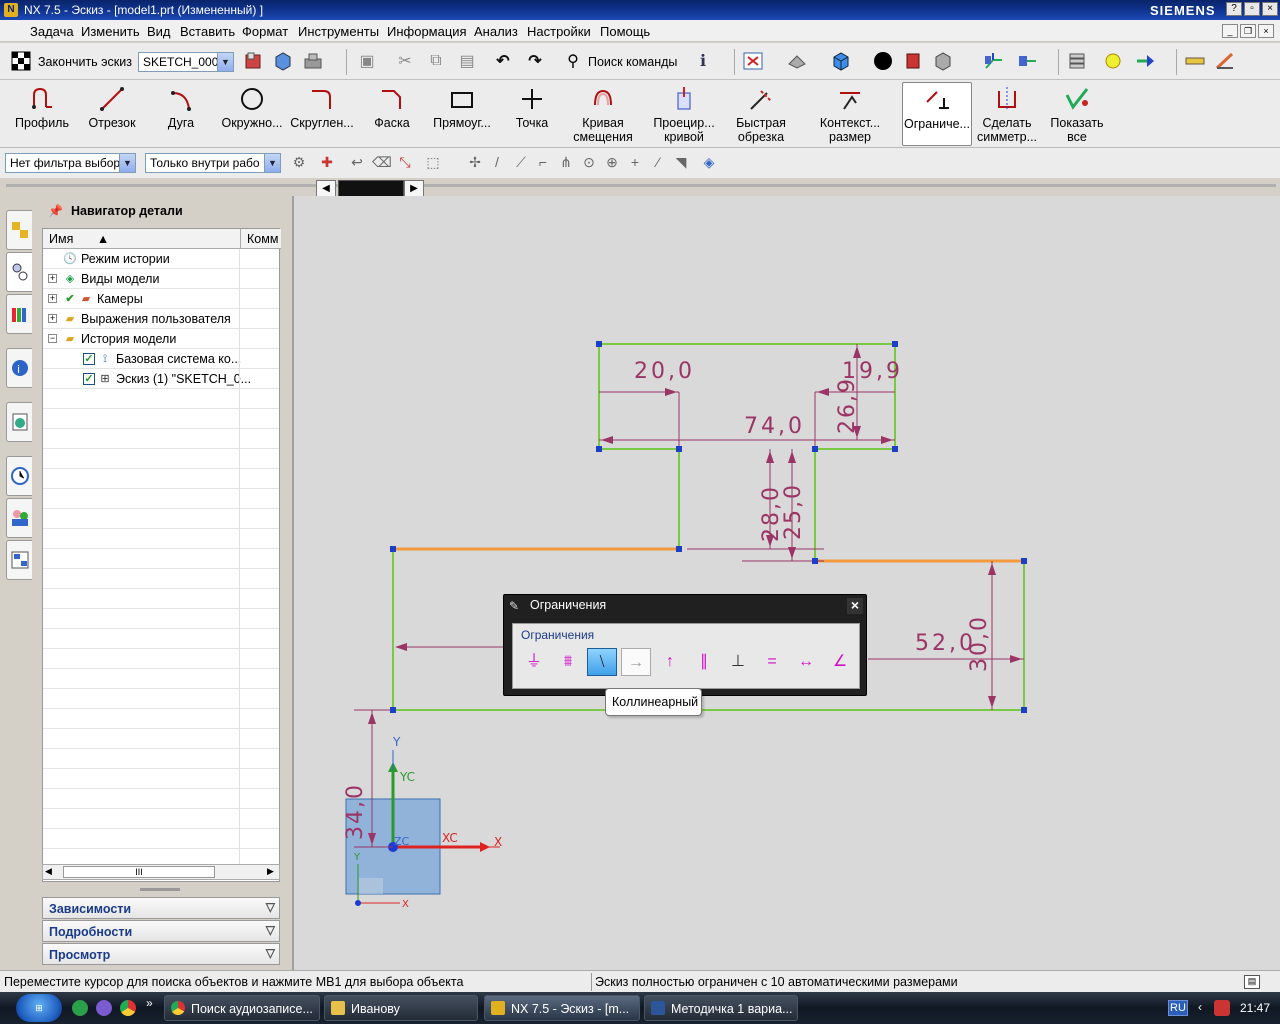 Image resolution: width=1280 pixels, height=1024 pixels. What do you see at coordinates (19, 518) in the screenshot?
I see `roles-tab` at bounding box center [19, 518].